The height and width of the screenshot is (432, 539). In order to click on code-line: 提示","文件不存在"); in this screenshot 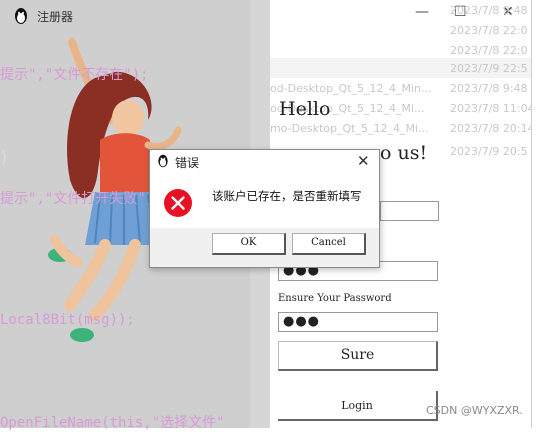, I will do `click(74, 75)`.